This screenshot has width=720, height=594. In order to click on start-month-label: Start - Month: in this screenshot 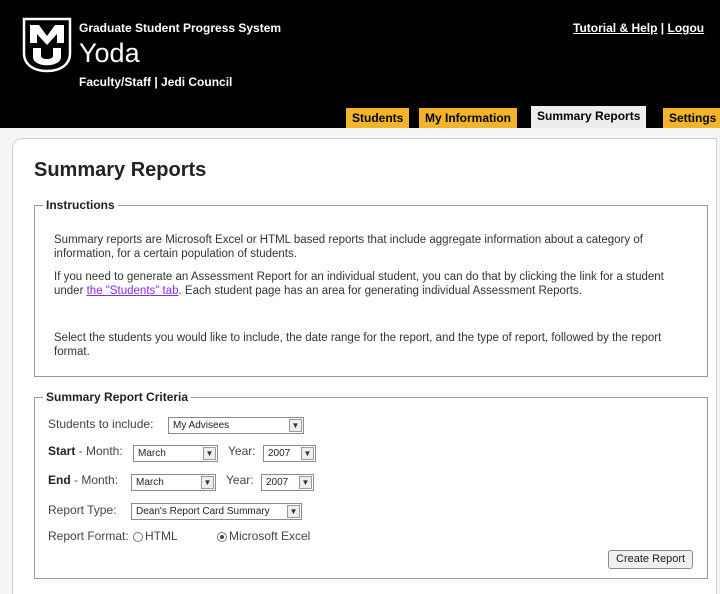, I will do `click(85, 451)`.